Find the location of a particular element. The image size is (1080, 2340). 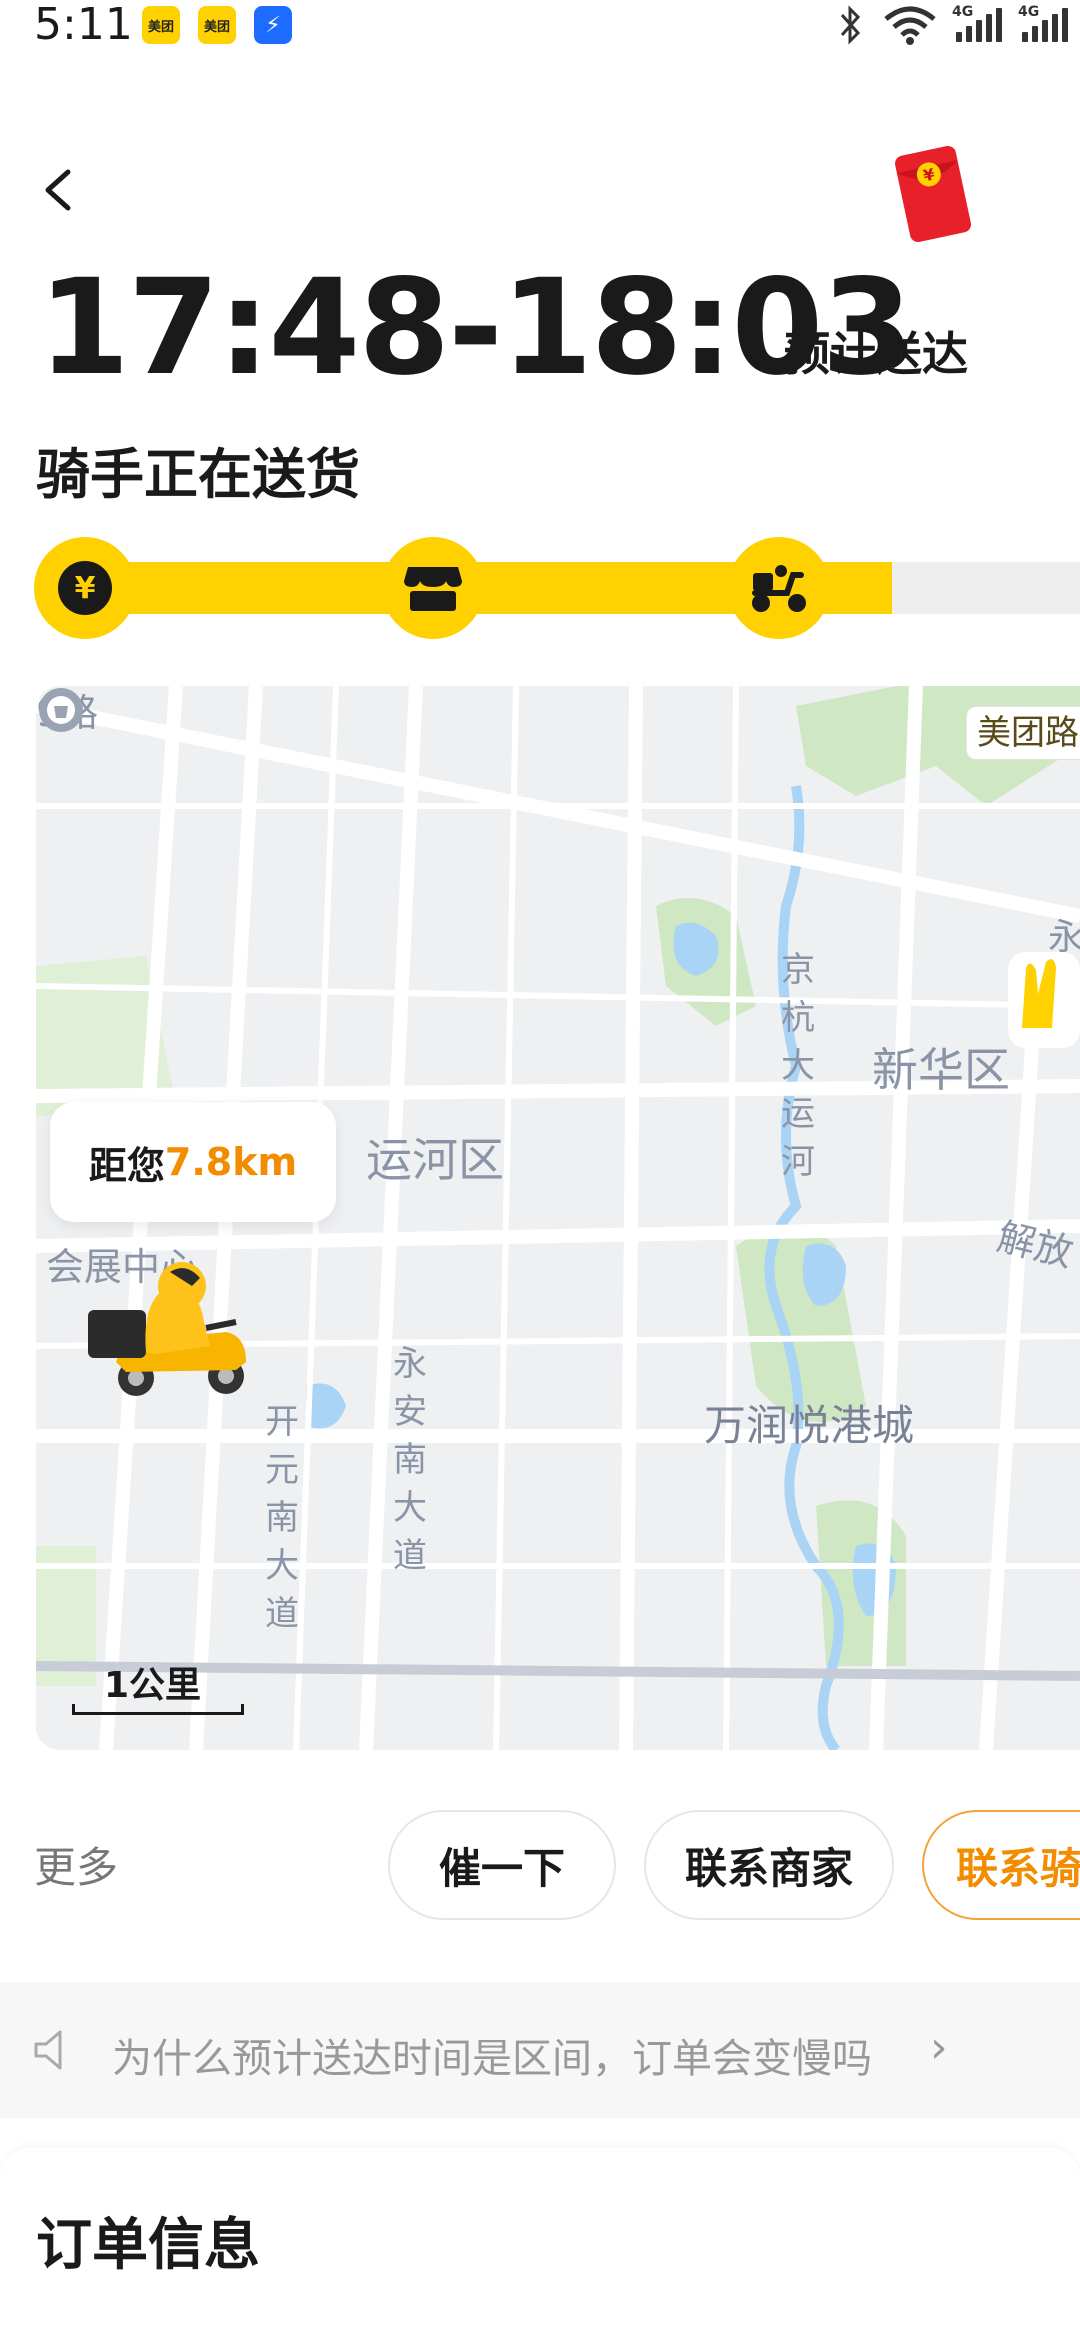

yuan-icon: ¥ is located at coordinates (85, 588).